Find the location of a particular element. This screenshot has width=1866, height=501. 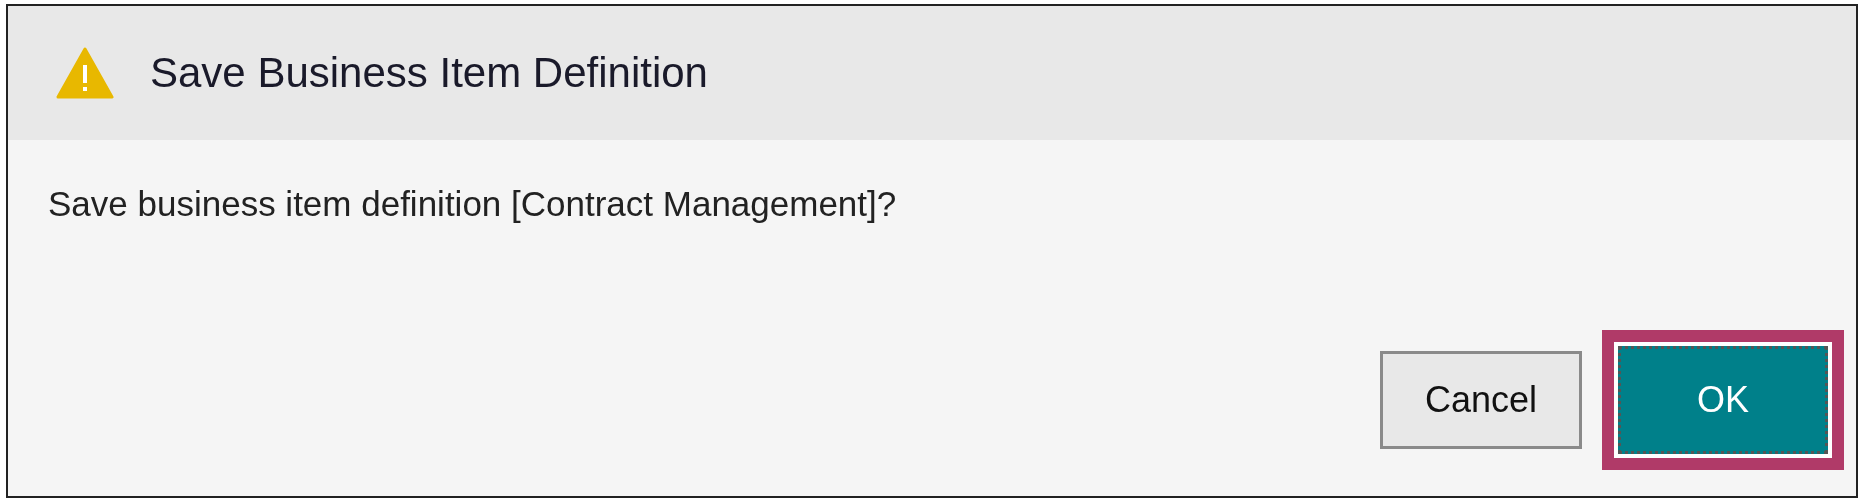

warning-icon is located at coordinates (85, 73).